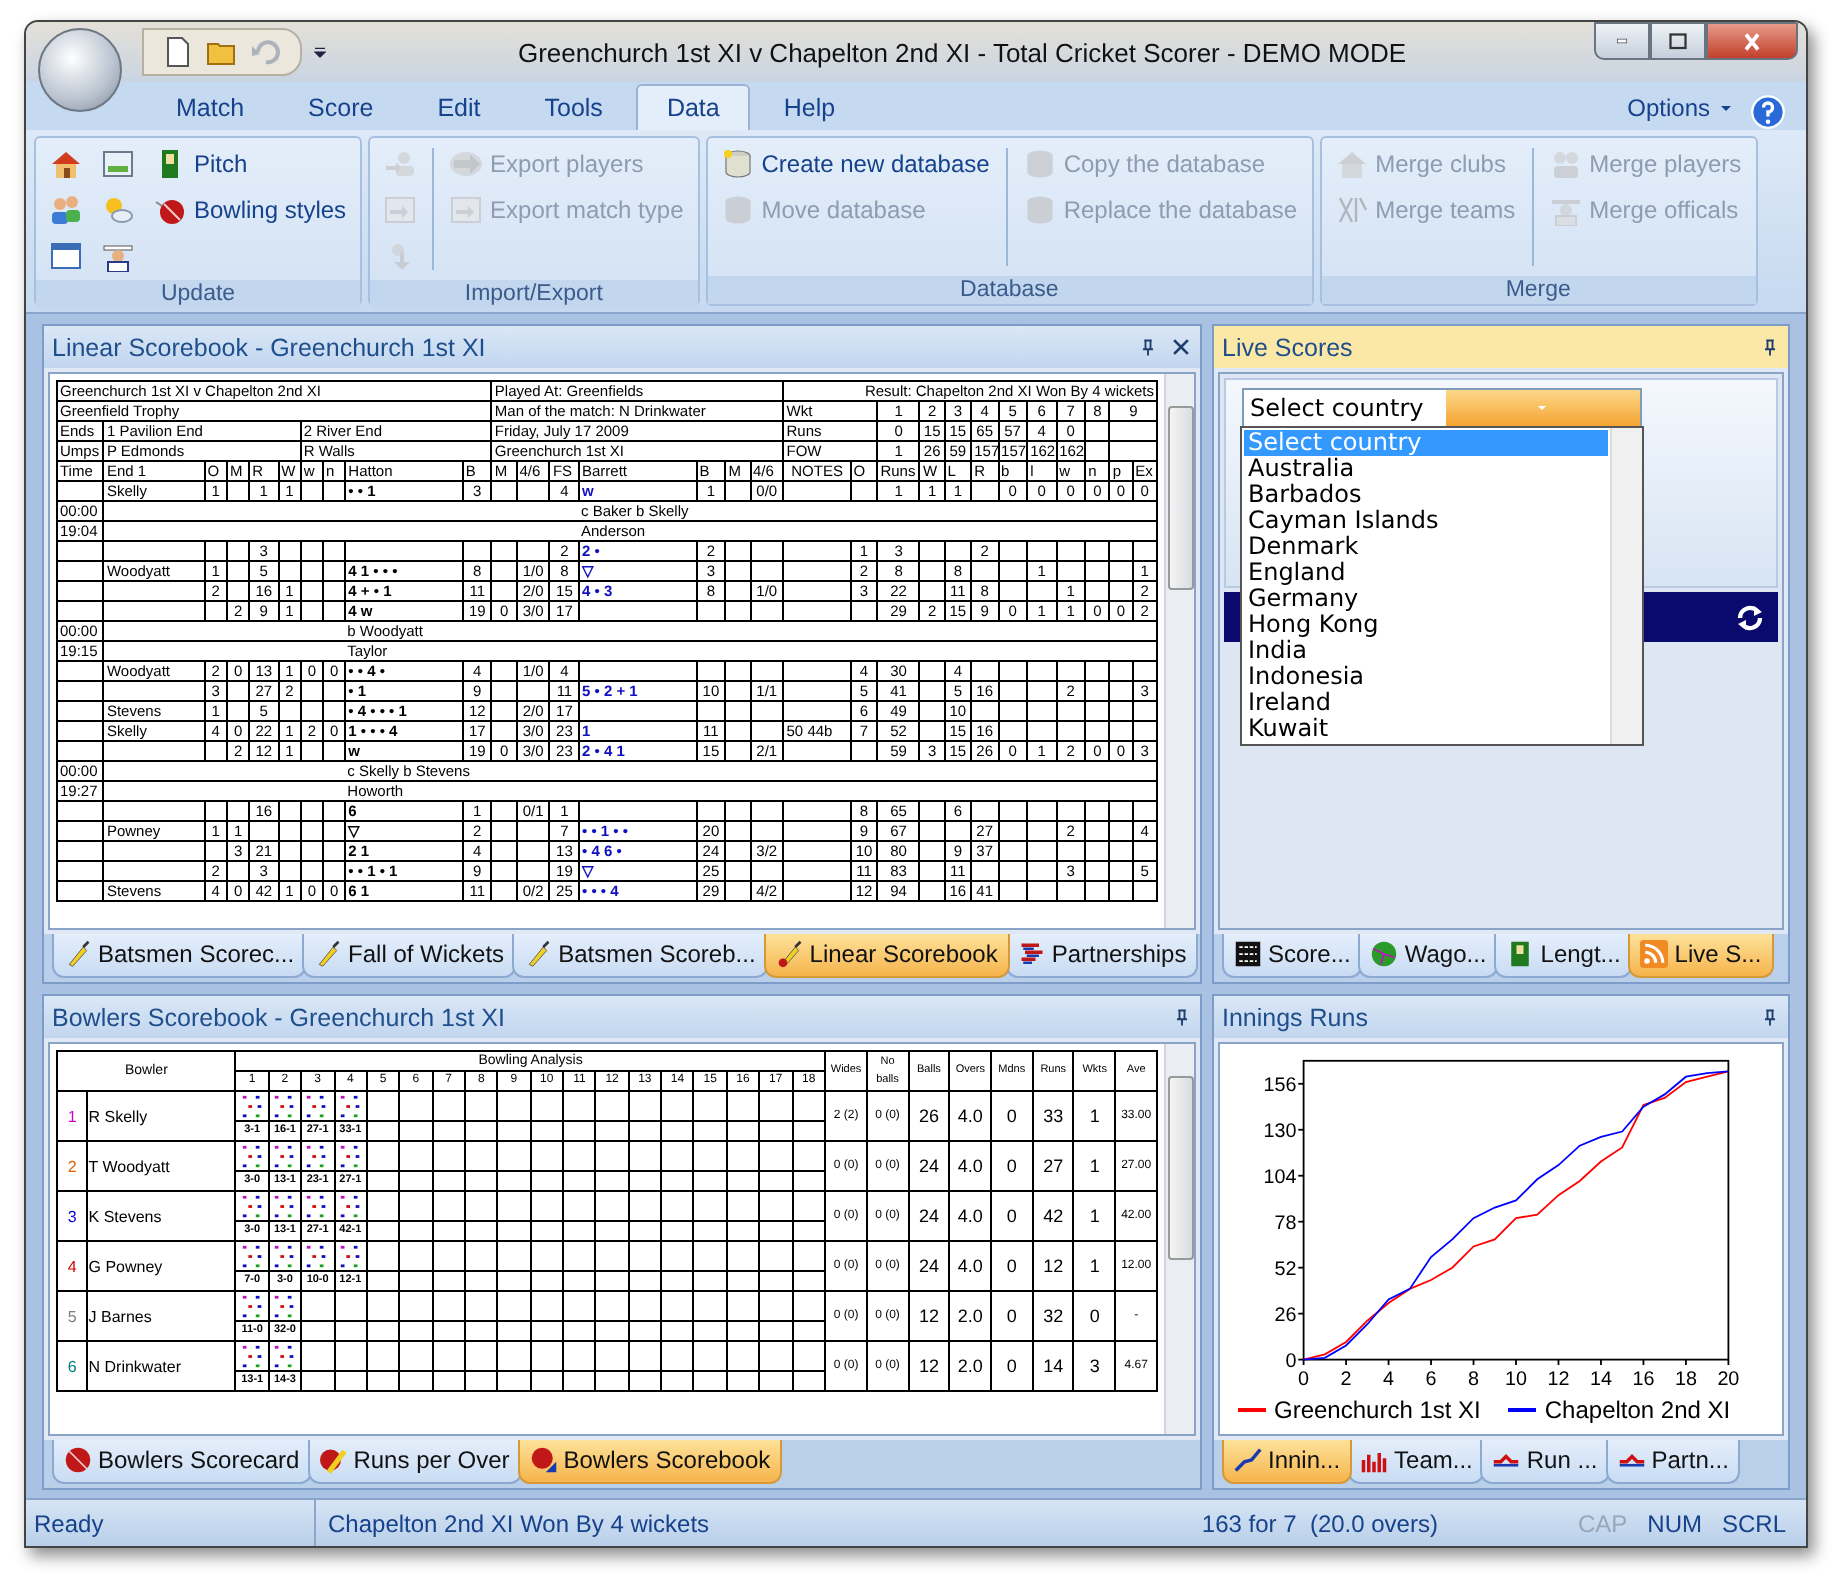 Image resolution: width=1846 pixels, height=1584 pixels. I want to click on database-icon, so click(737, 163).